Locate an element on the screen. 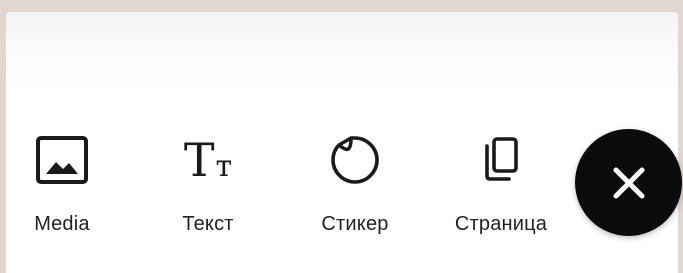  text-tool-button: T т Текст is located at coordinates (208, 182).